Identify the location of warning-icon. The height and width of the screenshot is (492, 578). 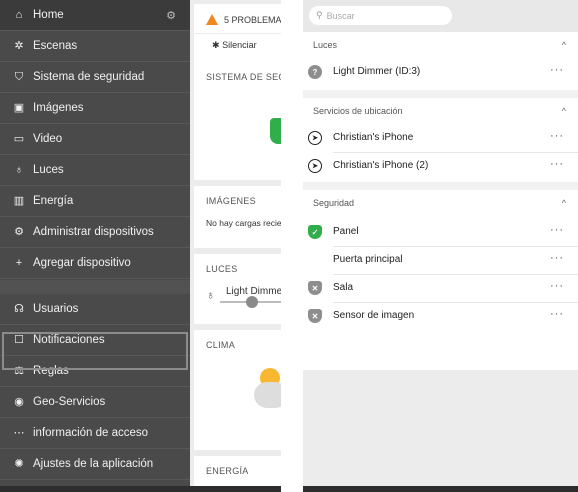
(212, 19).